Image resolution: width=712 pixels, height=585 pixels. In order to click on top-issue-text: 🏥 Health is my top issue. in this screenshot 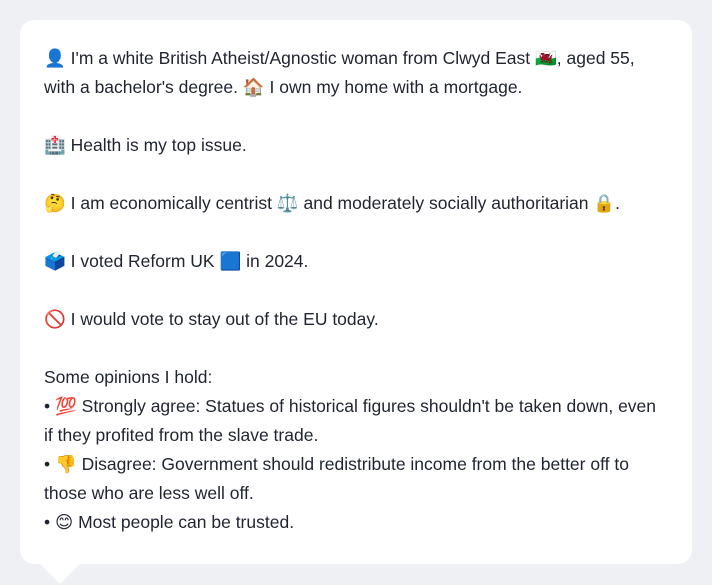, I will do `click(145, 145)`.